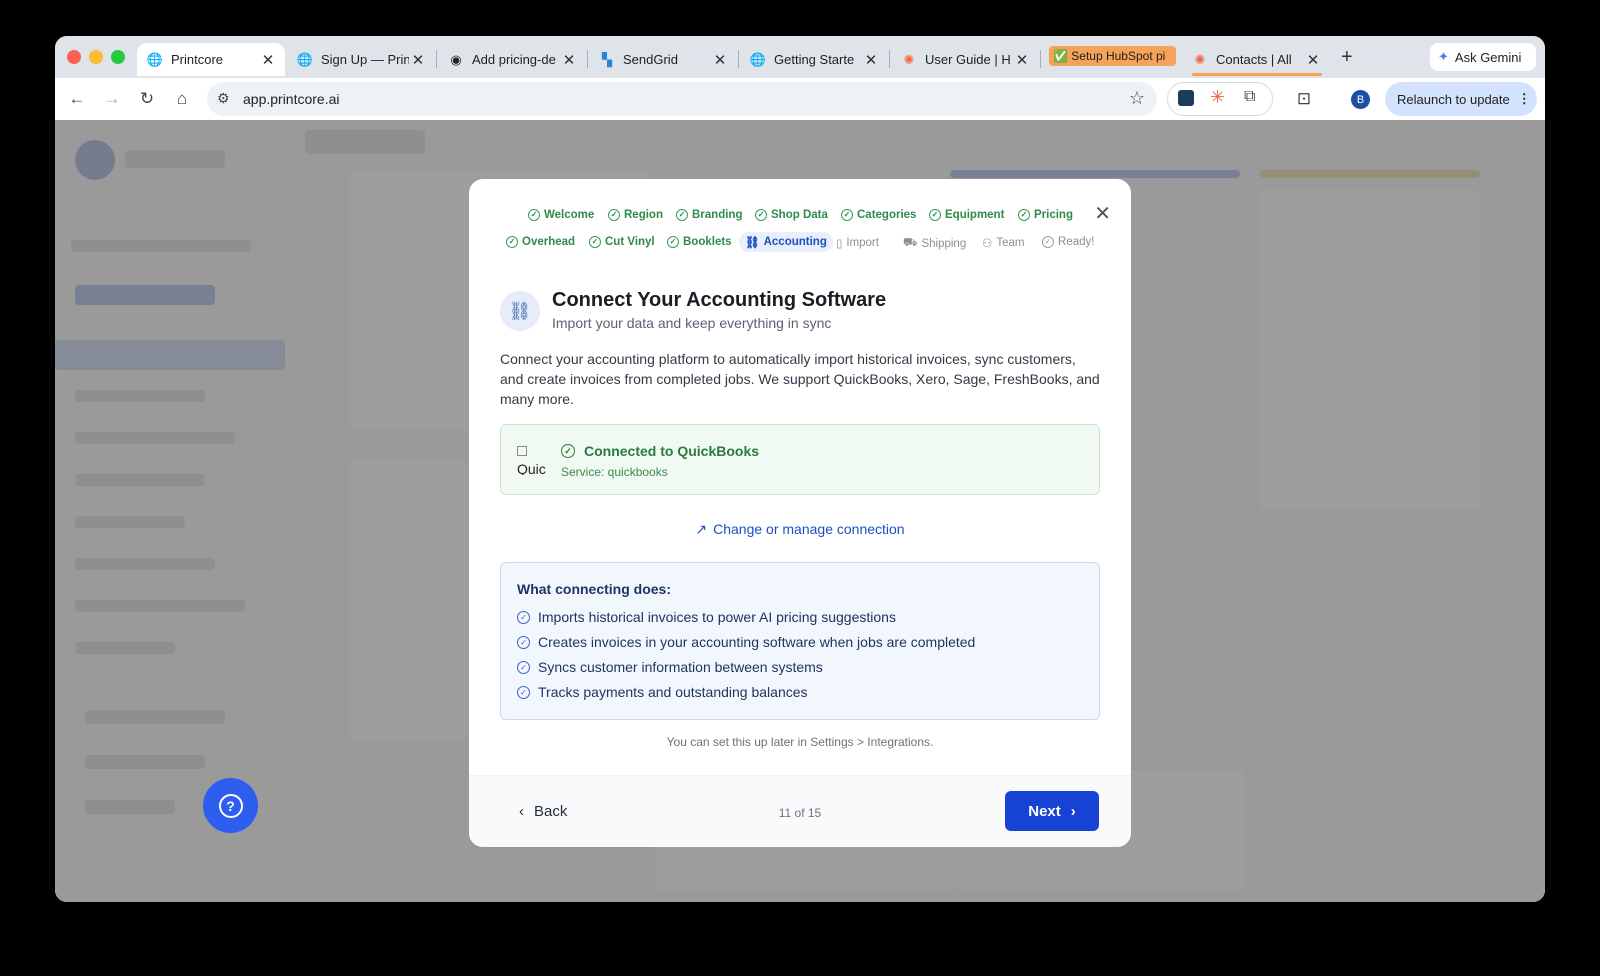 This screenshot has height=976, width=1600. Describe the element at coordinates (540, 242) in the screenshot. I see `step-overhead: ✓ Overhead` at that location.